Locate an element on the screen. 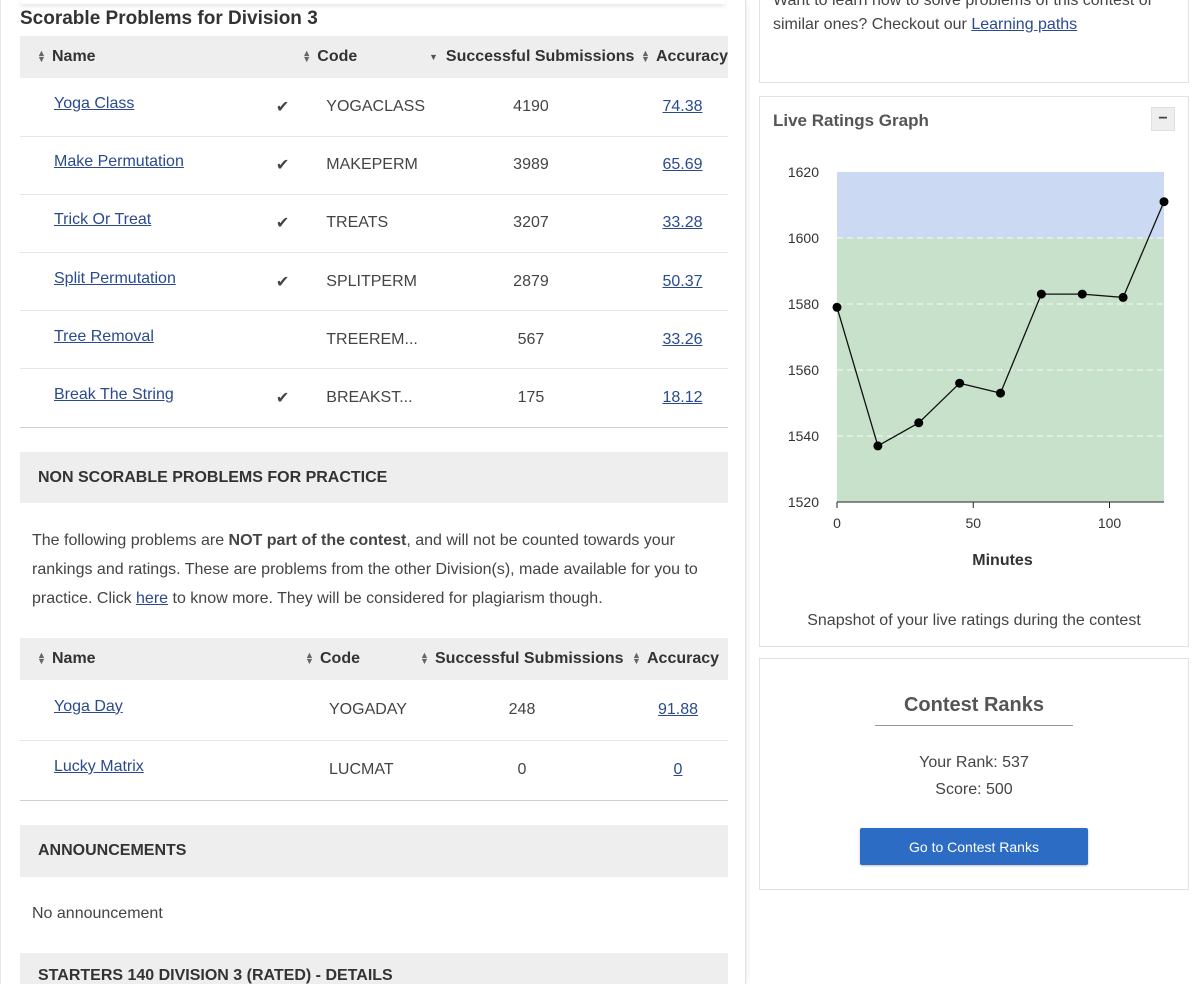 This screenshot has height=984, width=1199. successful-submissions: 2879 is located at coordinates (530, 282).